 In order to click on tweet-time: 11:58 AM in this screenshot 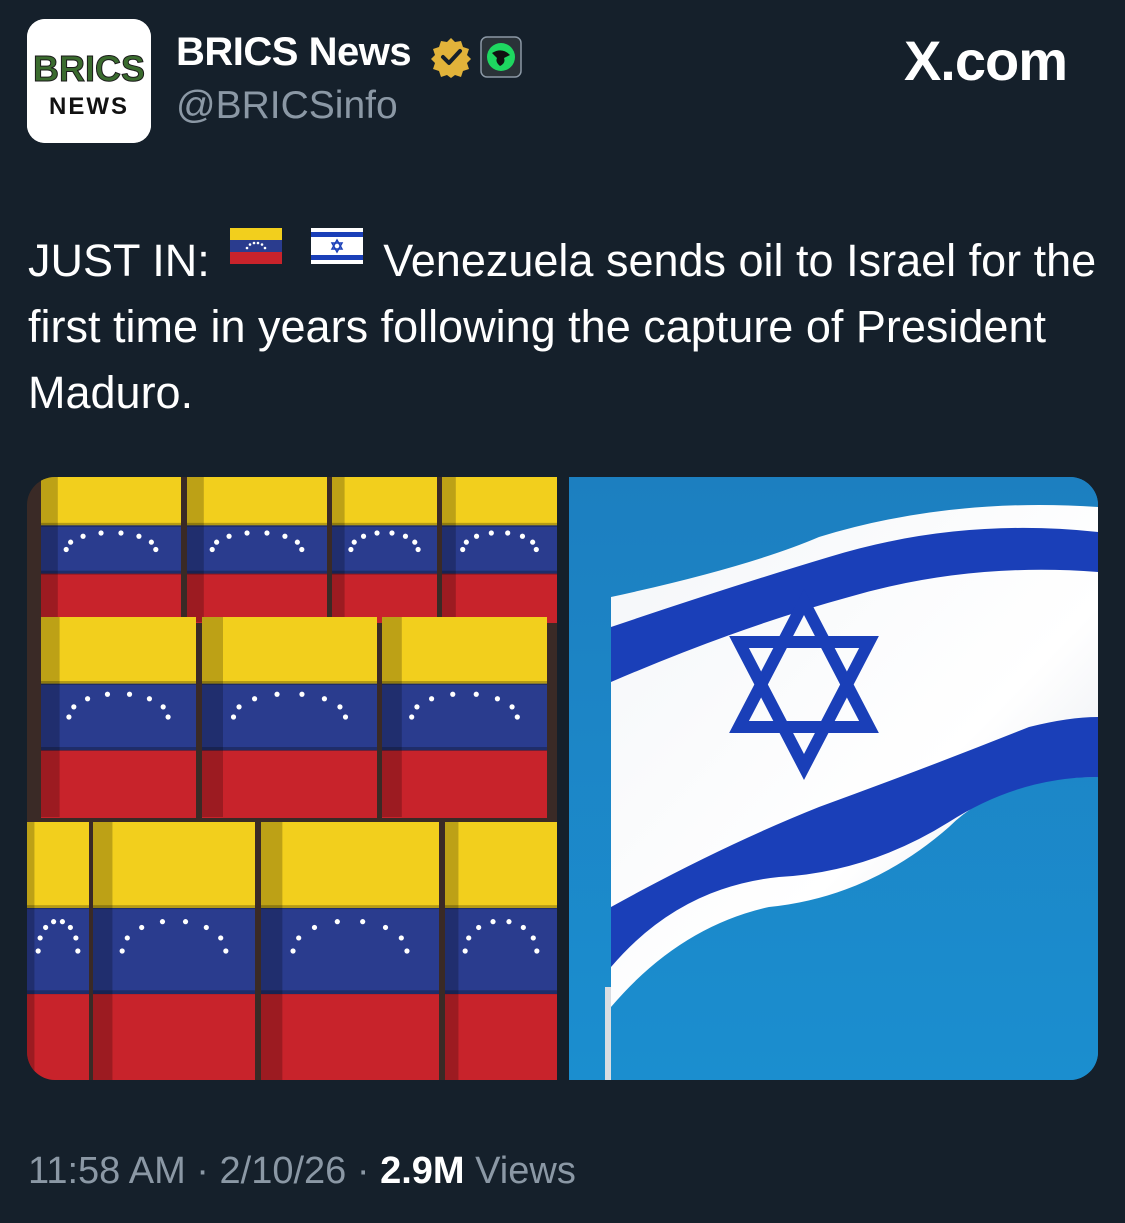, I will do `click(107, 1171)`.